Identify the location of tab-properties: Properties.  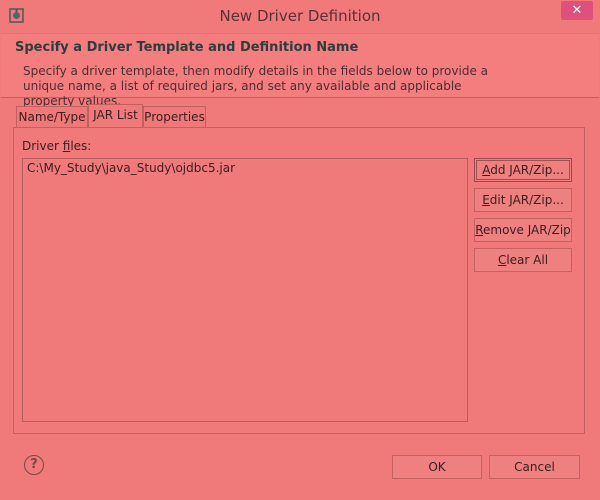
(174, 116).